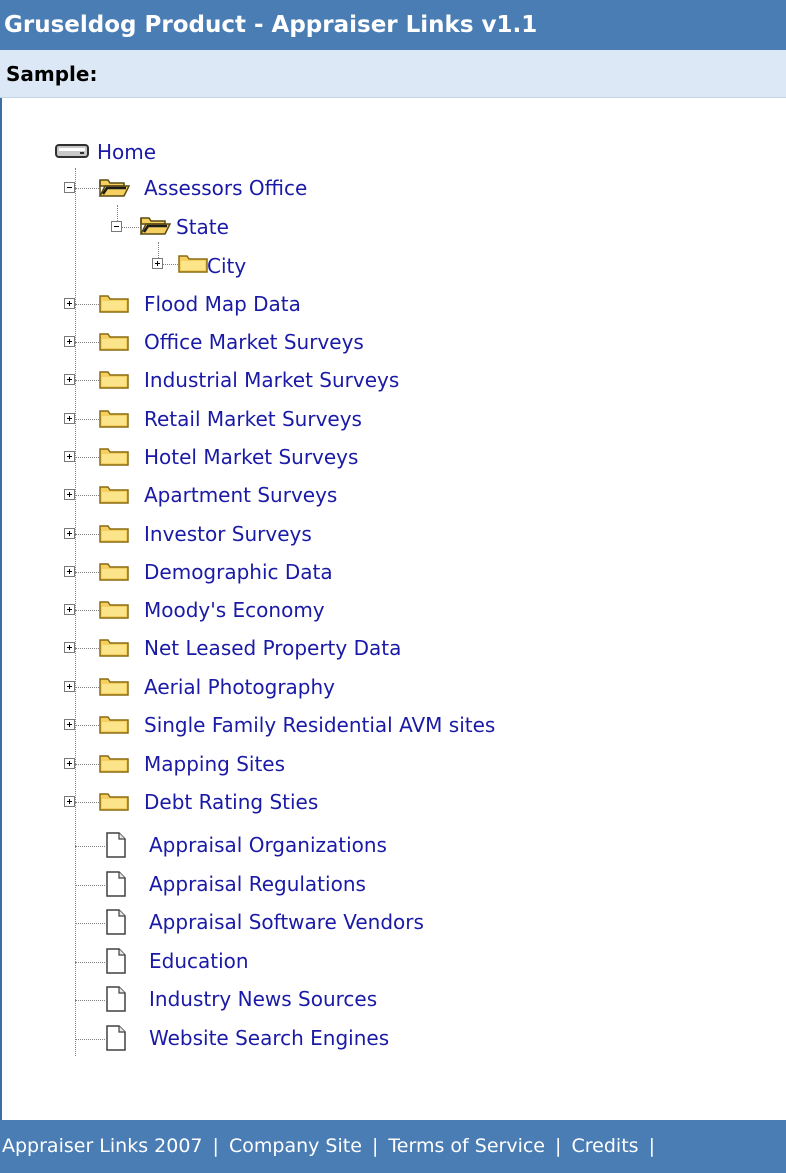  What do you see at coordinates (102, 1146) in the screenshot?
I see `footer-copyright: Appraiser Links 2007` at bounding box center [102, 1146].